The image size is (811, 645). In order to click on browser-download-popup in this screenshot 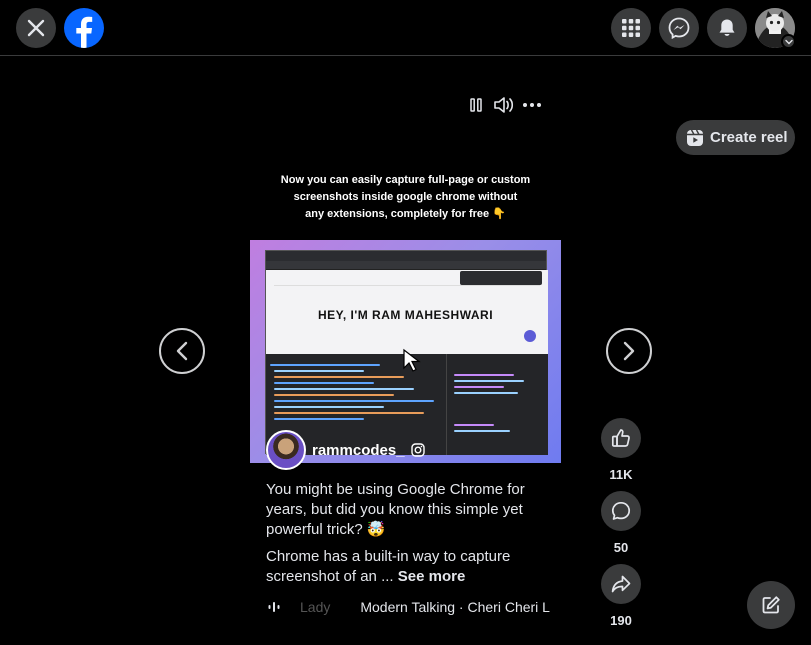, I will do `click(501, 278)`.